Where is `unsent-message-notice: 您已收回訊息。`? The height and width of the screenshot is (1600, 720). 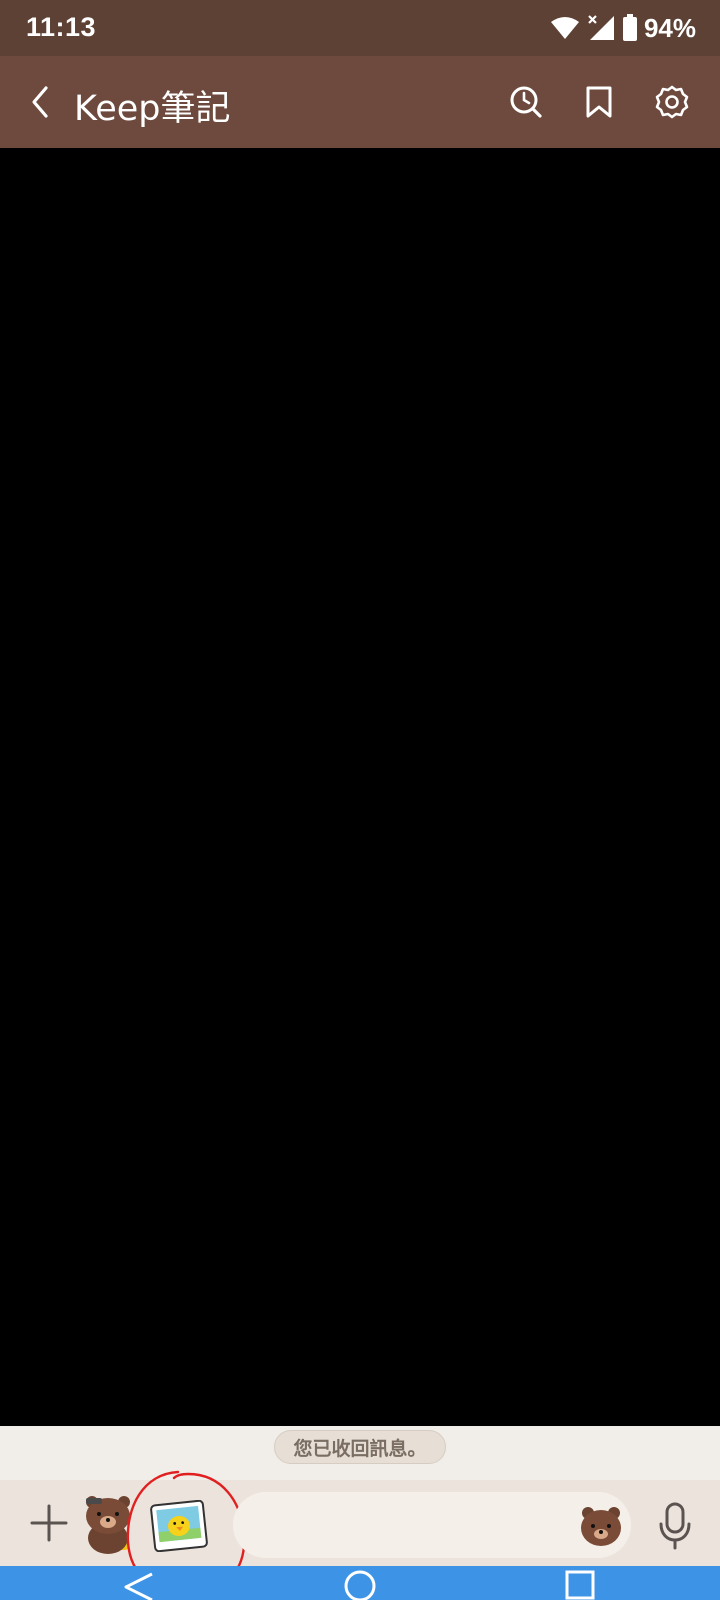 unsent-message-notice: 您已收回訊息。 is located at coordinates (360, 1447).